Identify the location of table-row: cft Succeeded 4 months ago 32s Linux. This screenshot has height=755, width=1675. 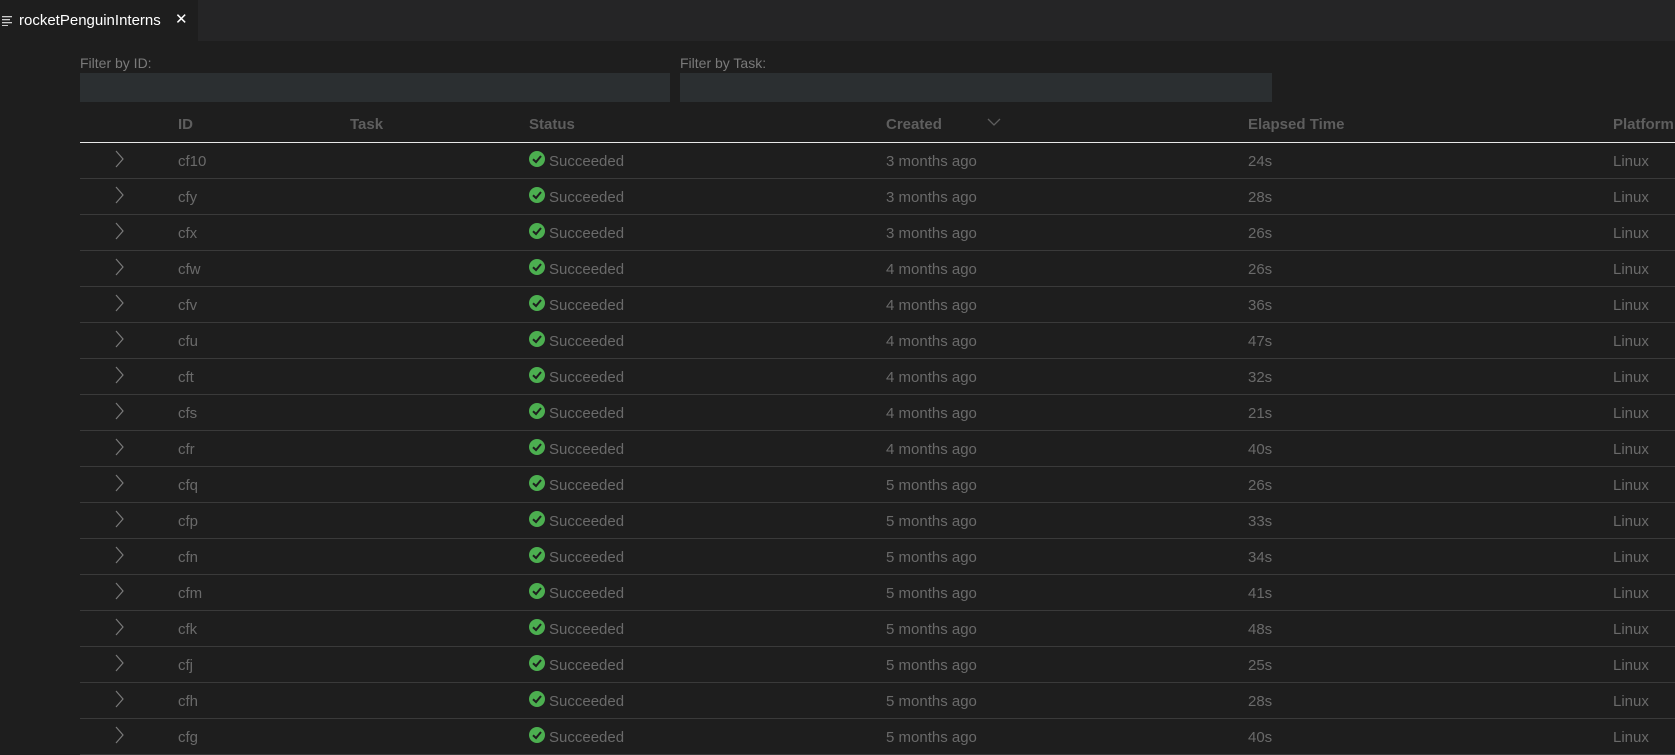
(877, 377).